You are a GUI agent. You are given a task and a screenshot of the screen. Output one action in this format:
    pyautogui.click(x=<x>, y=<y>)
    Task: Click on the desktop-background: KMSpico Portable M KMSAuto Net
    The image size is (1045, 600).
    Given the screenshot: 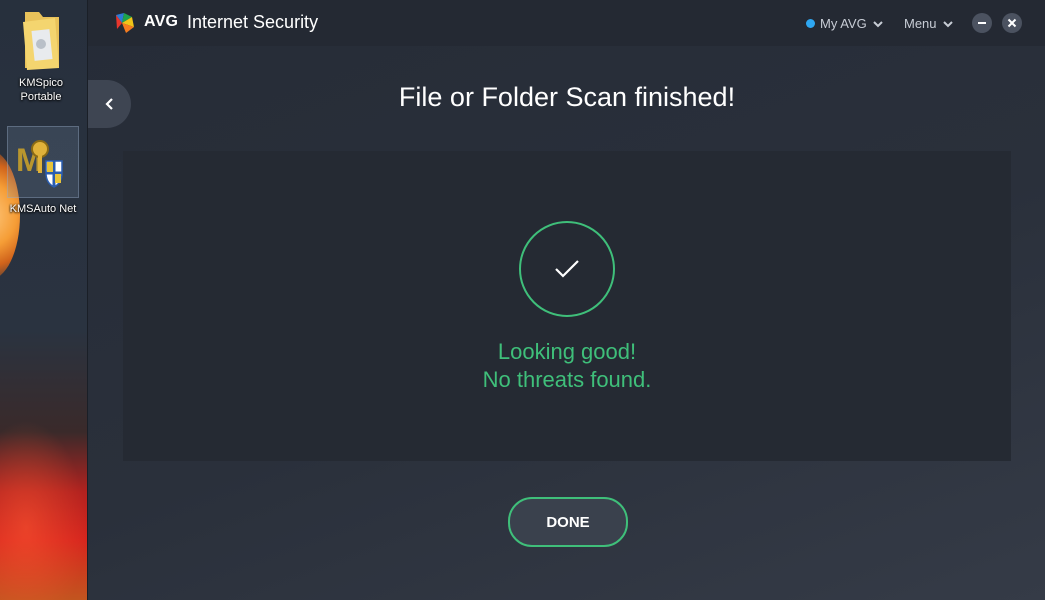 What is the action you would take?
    pyautogui.click(x=43, y=300)
    